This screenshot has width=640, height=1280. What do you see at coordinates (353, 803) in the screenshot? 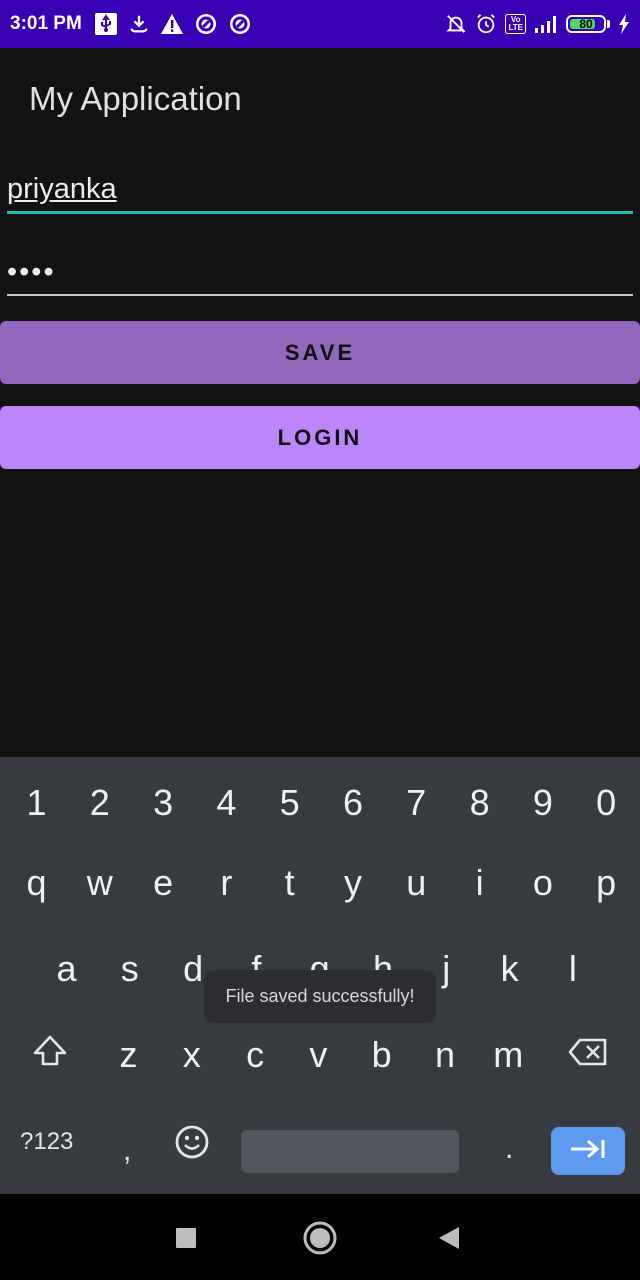
I see `key-6: 6` at bounding box center [353, 803].